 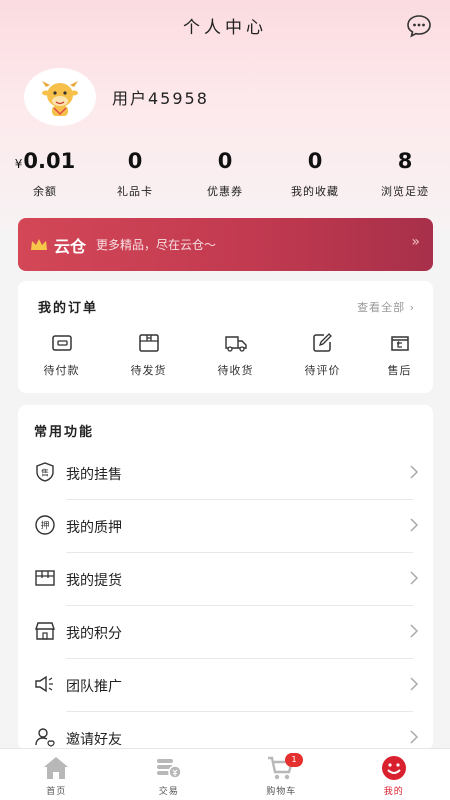 What do you see at coordinates (168, 792) in the screenshot?
I see `tab-label: 交易` at bounding box center [168, 792].